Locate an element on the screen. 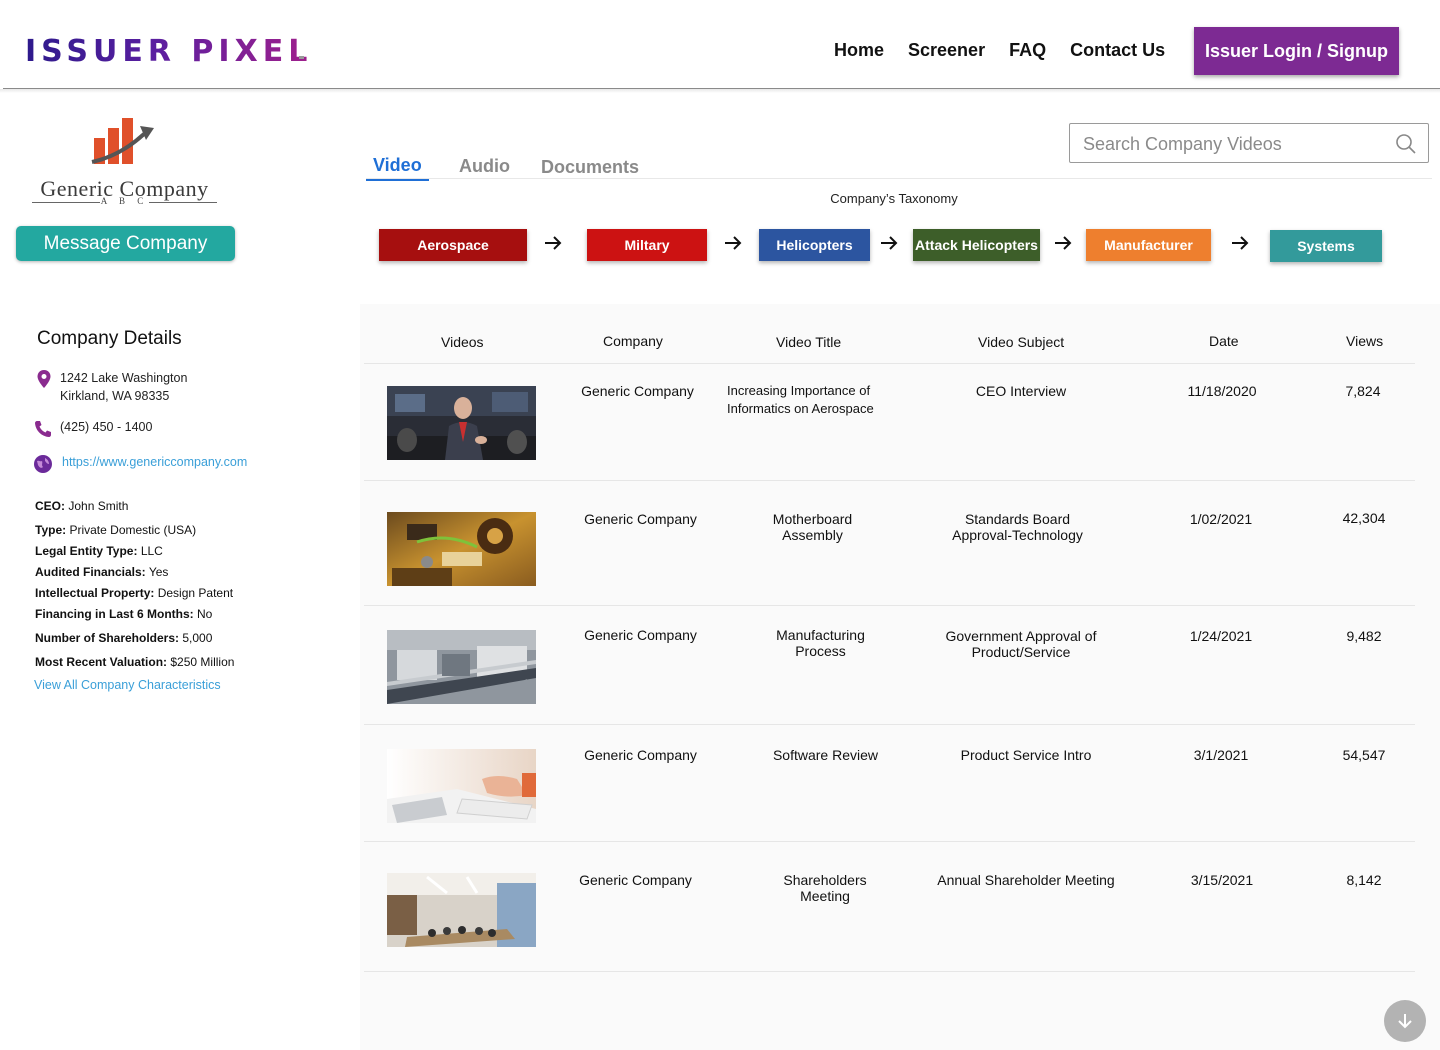 This screenshot has height=1050, width=1440. detail-shareholders: Number of Shareholders: 5,000 is located at coordinates (123, 638).